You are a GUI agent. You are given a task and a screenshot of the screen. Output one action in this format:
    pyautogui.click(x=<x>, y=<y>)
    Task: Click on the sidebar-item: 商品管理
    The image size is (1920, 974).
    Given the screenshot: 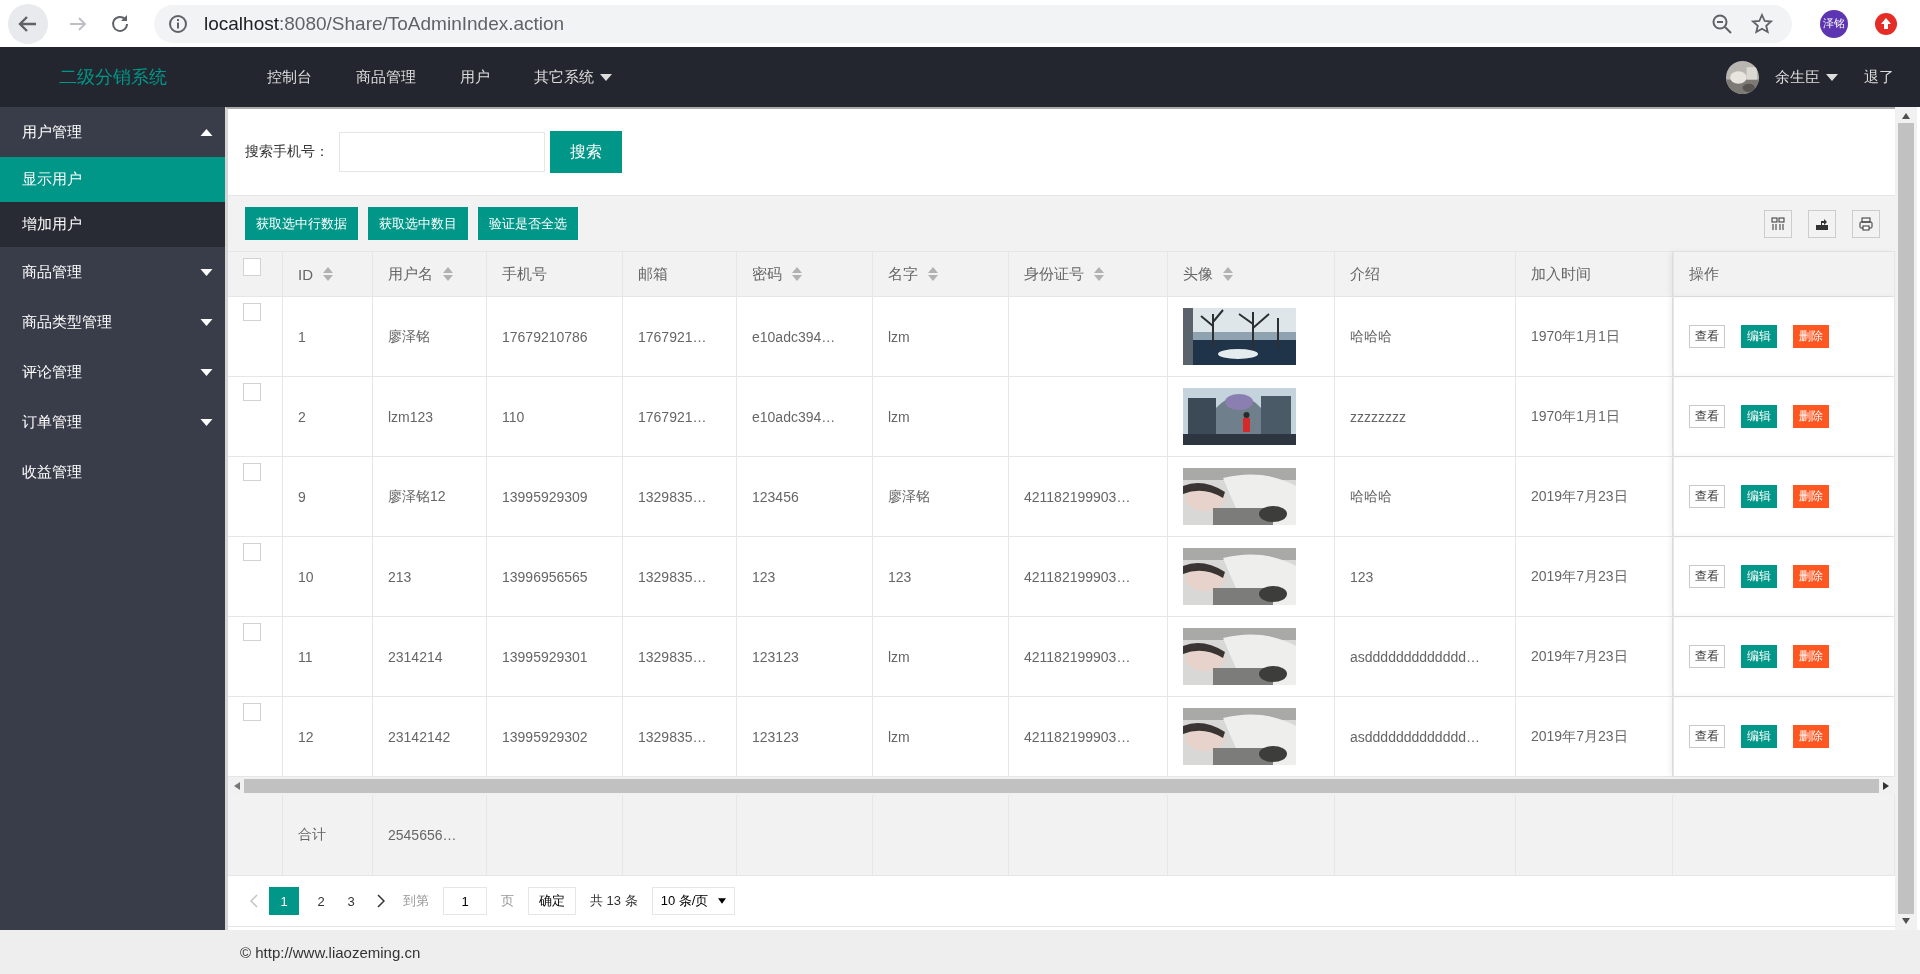 What is the action you would take?
    pyautogui.click(x=112, y=272)
    